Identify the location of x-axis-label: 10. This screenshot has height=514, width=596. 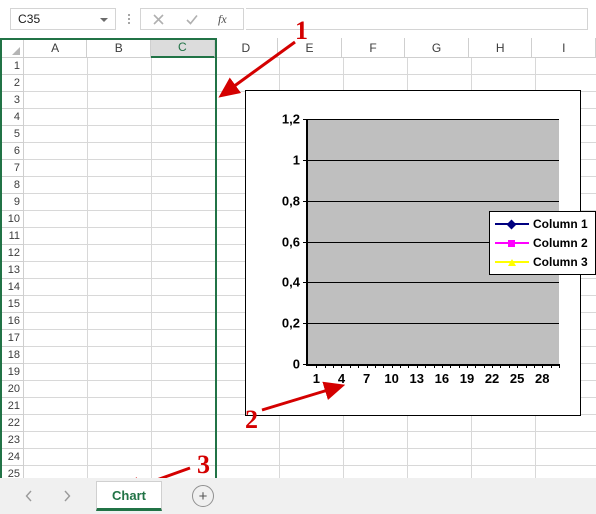
(391, 378).